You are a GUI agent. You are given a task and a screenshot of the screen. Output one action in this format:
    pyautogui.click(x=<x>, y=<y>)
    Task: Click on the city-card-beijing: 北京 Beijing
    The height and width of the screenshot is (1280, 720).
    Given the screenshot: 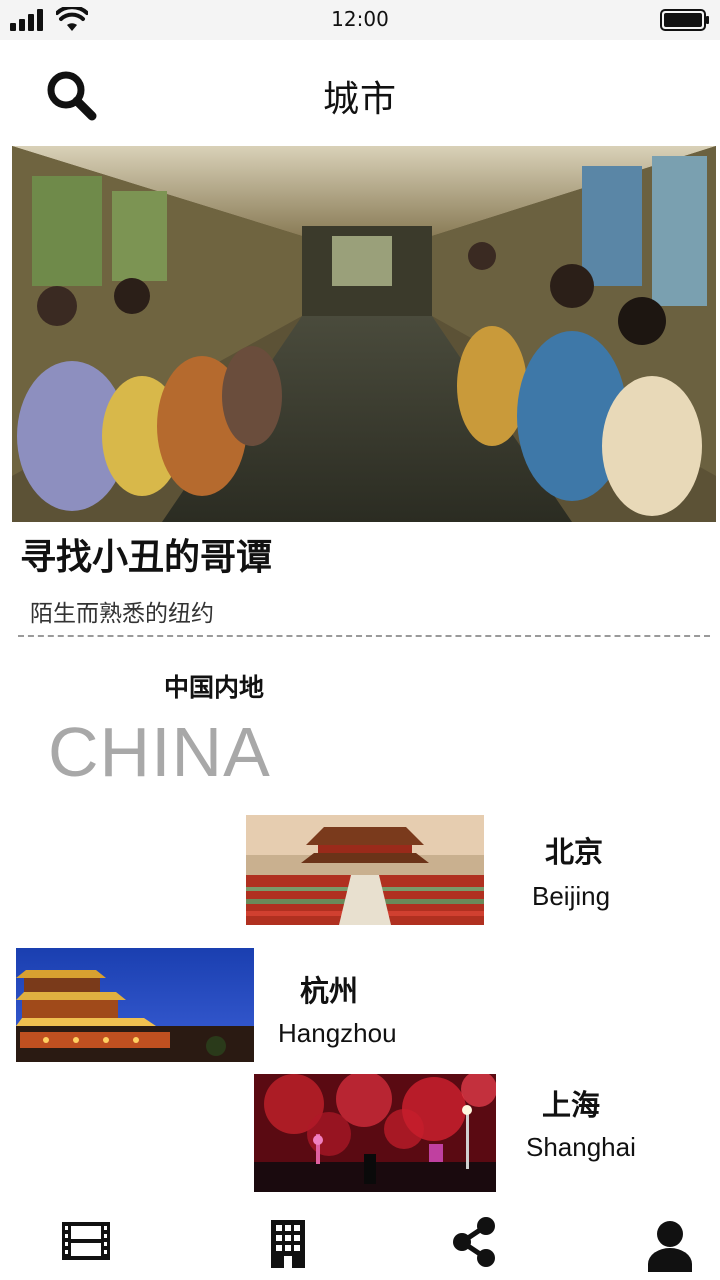 What is the action you would take?
    pyautogui.click(x=360, y=871)
    